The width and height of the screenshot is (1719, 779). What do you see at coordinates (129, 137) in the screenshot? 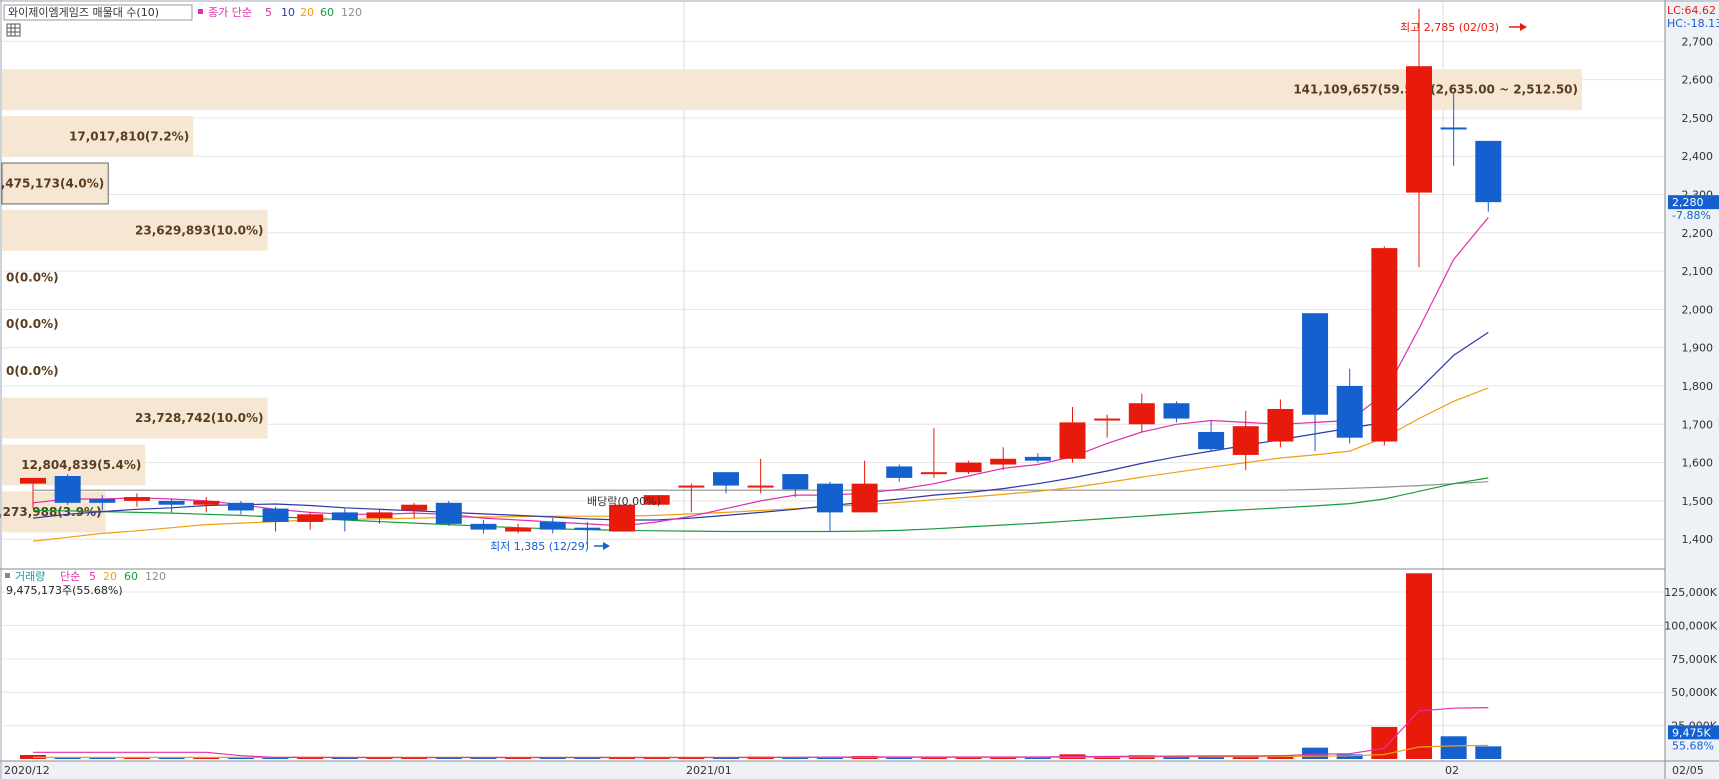
I see `volume-profile-label: 17,017,810(7.2%)` at bounding box center [129, 137].